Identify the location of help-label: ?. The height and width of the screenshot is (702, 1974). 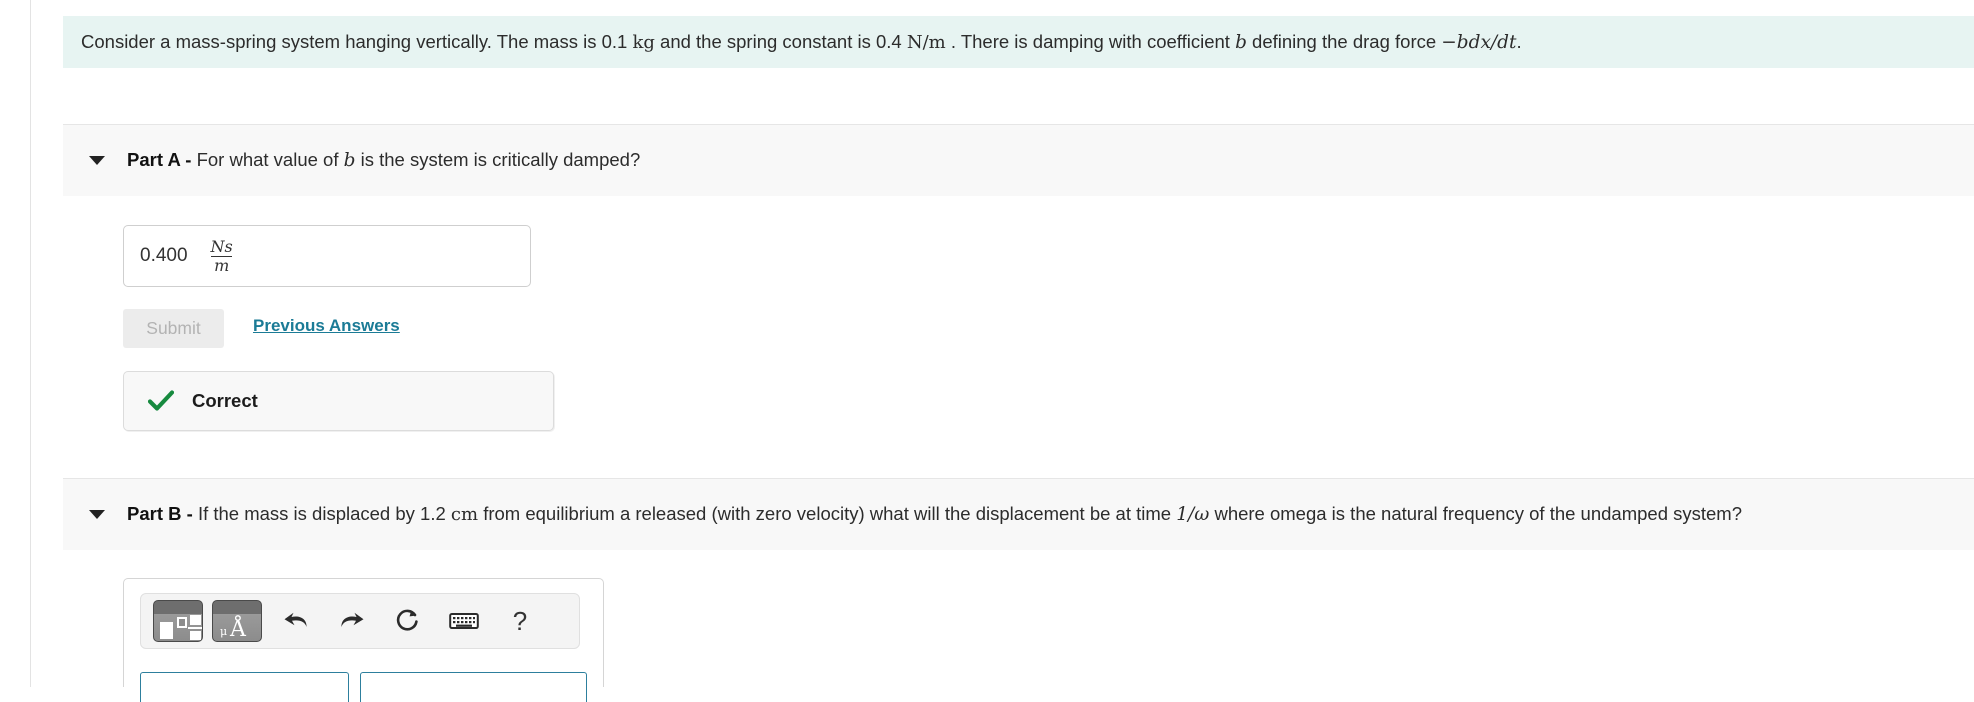
(520, 620).